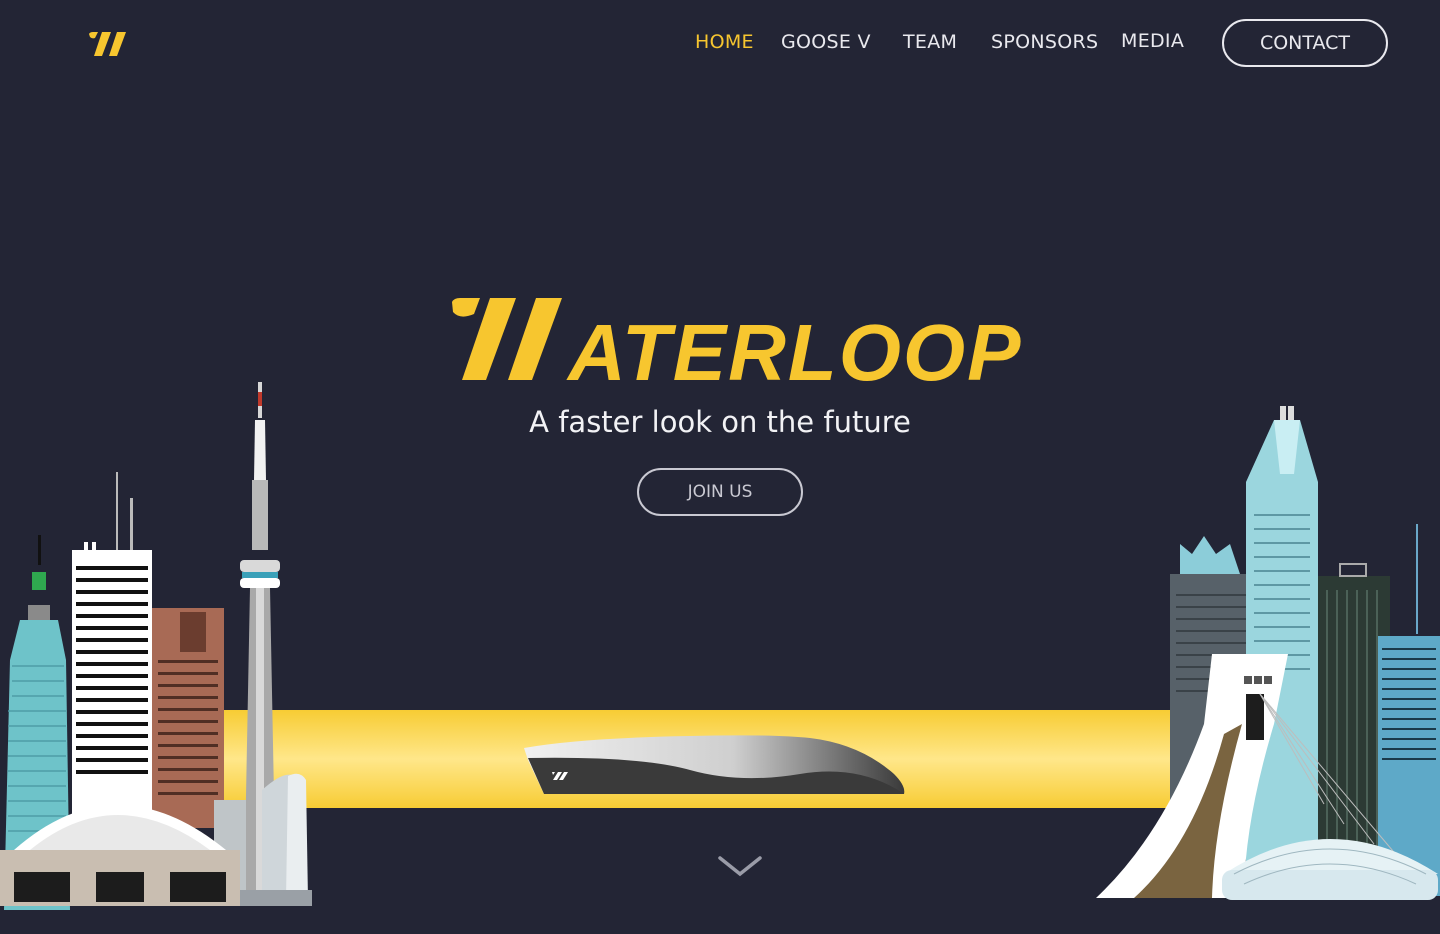  What do you see at coordinates (714, 764) in the screenshot?
I see `hyperloop-pod-image` at bounding box center [714, 764].